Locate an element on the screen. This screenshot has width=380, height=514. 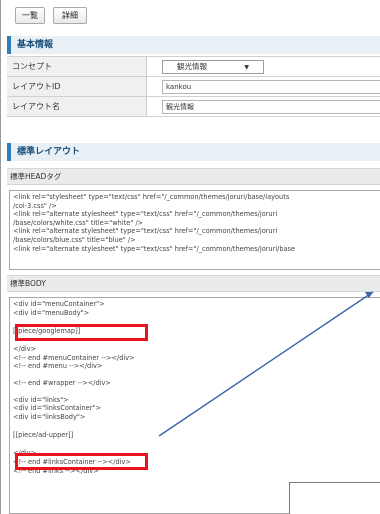
concept-label: コンセプト is located at coordinates (77, 66).